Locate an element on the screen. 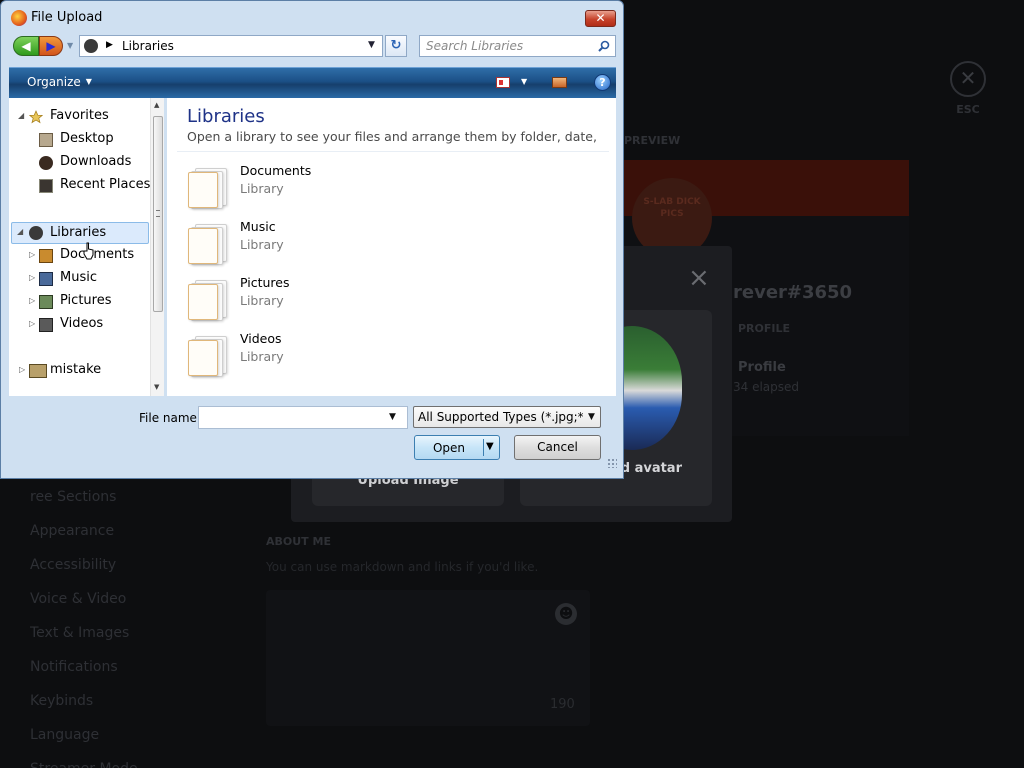 Image resolution: width=1024 pixels, height=768 pixels. bg-nav-item: ree Sections is located at coordinates (130, 503).